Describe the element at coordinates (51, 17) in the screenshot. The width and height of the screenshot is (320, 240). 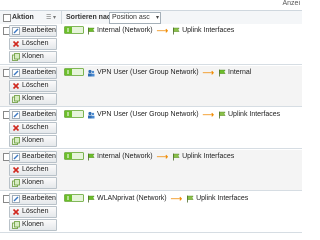
I see `list-menu-icon: ☰ ▾` at that location.